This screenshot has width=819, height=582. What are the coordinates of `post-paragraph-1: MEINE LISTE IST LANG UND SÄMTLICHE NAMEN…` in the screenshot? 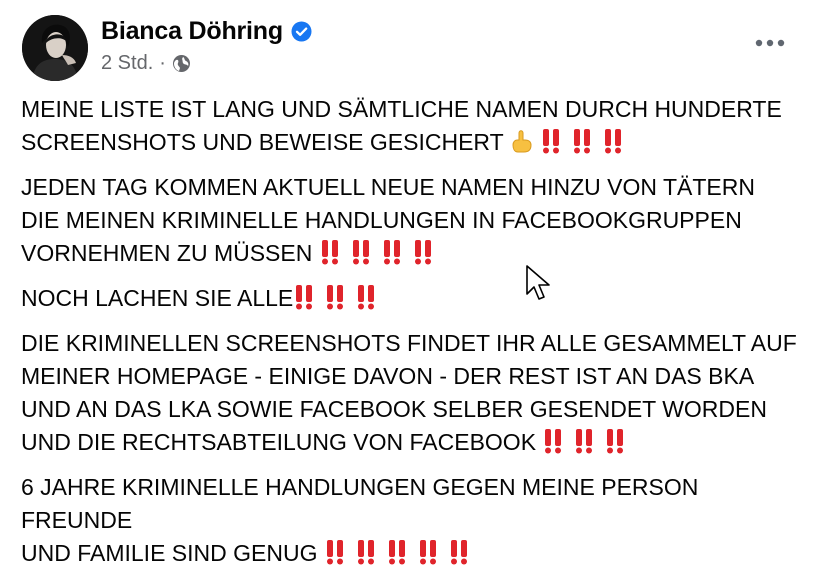 It's located at (416, 126).